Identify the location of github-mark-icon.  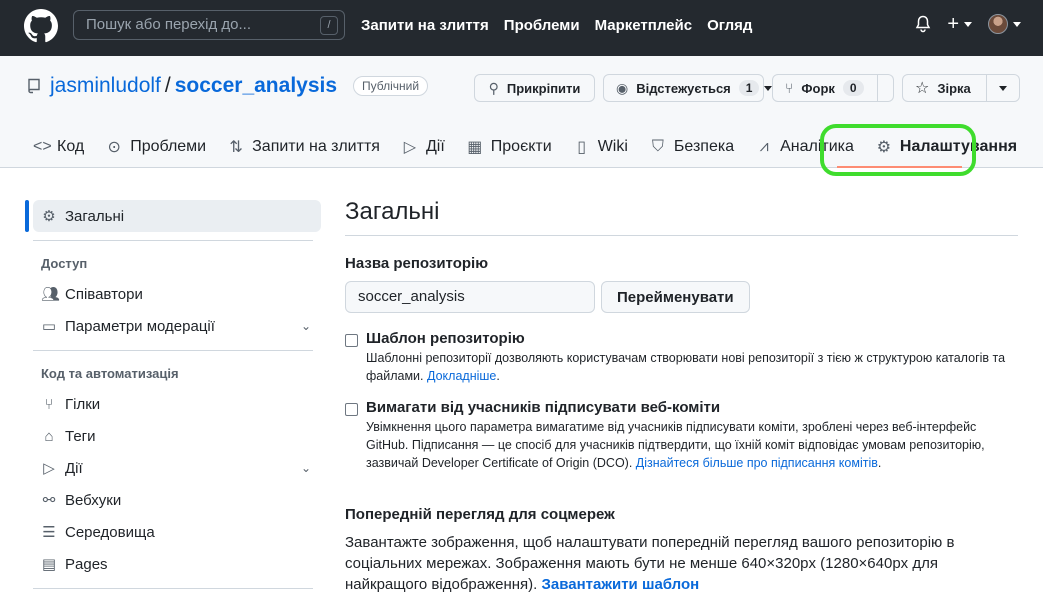
(41, 26).